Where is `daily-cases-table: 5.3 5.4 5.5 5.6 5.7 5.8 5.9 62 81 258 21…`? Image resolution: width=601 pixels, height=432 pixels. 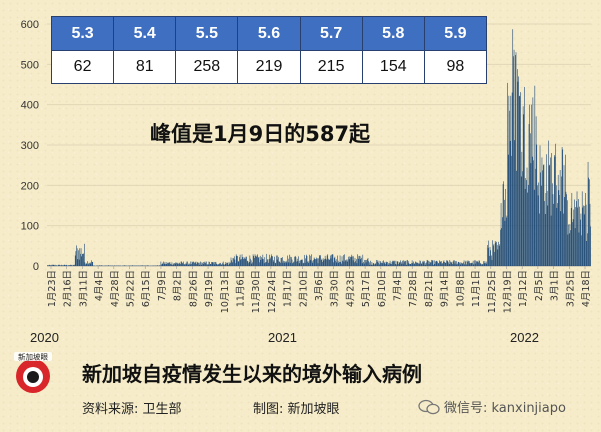
daily-cases-table: 5.3 5.4 5.5 5.6 5.7 5.8 5.9 62 81 258 21… is located at coordinates (269, 50).